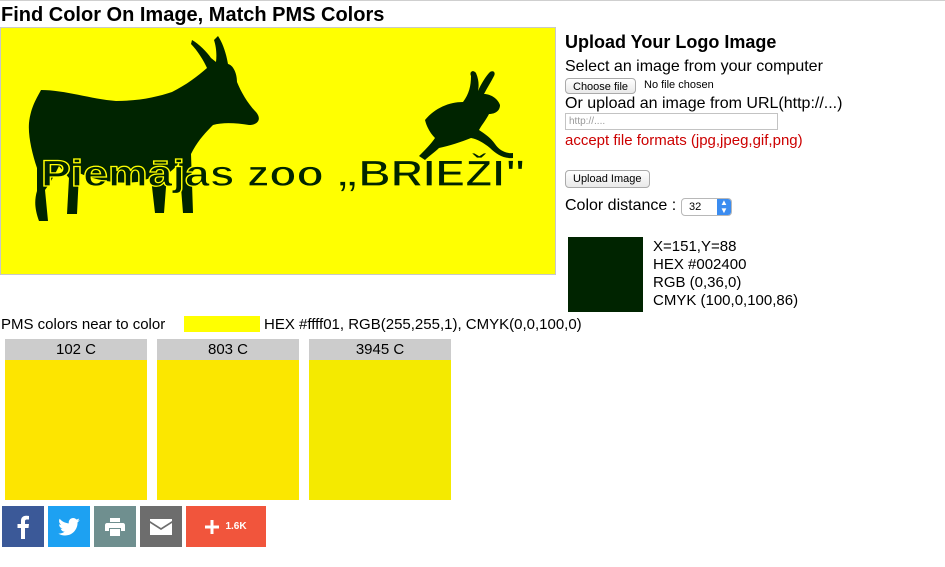  What do you see at coordinates (621, 205) in the screenshot?
I see `color-distance-label: Color distance :` at bounding box center [621, 205].